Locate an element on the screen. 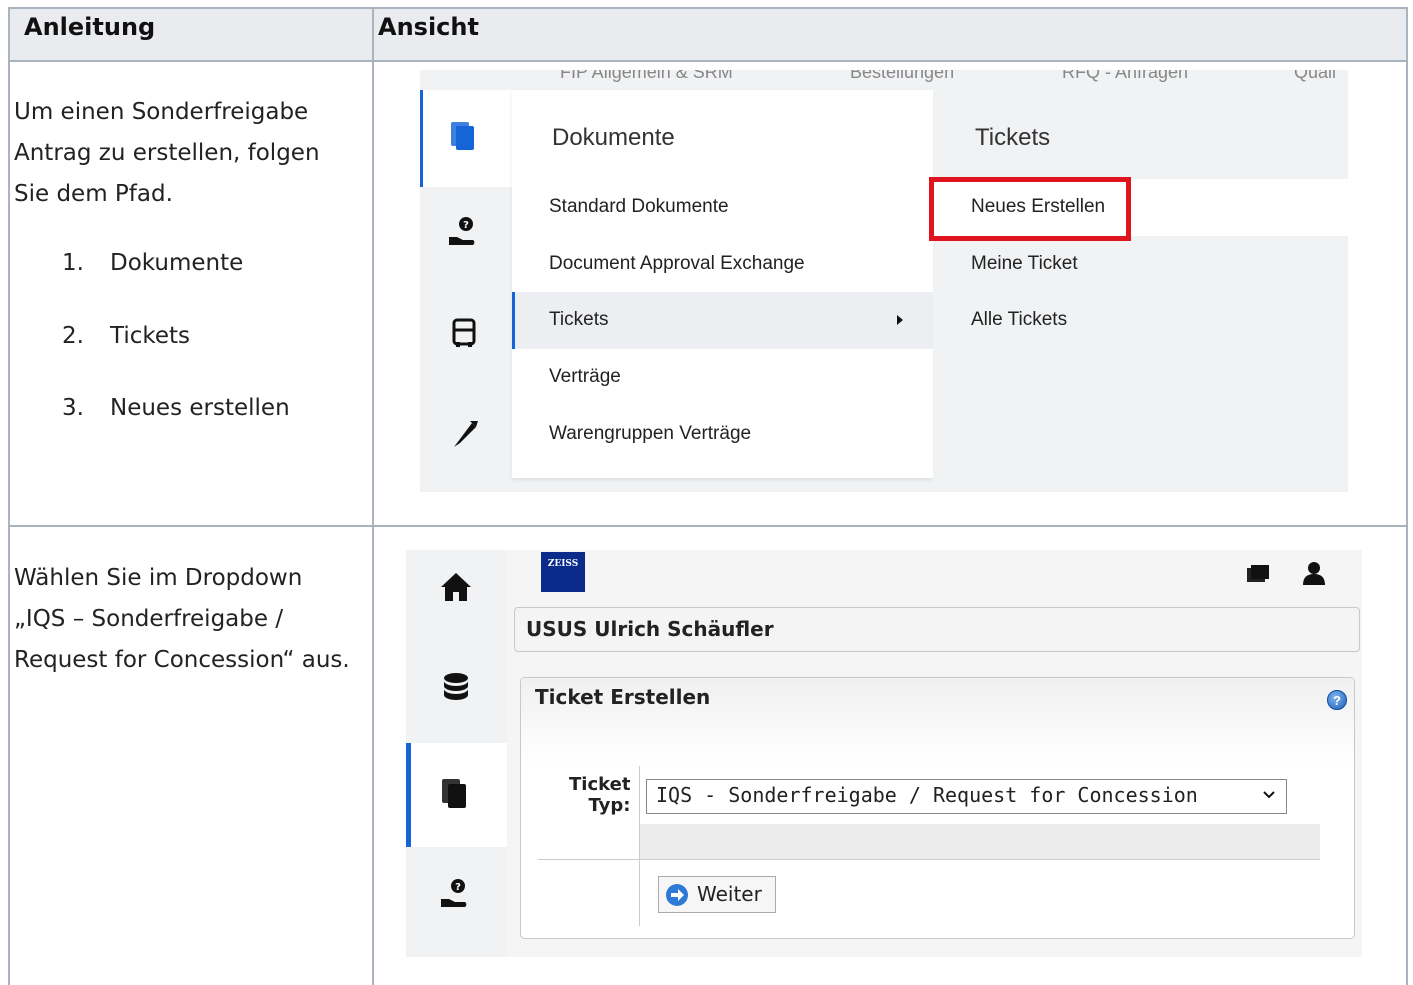 The height and width of the screenshot is (985, 1413). user-name: USUS Ulrich Schäufler is located at coordinates (650, 629).